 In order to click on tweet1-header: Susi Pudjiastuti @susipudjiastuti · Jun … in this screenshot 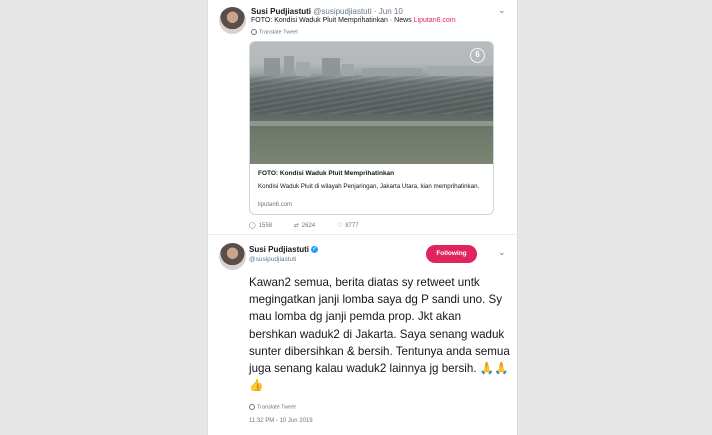, I will do `click(327, 11)`.